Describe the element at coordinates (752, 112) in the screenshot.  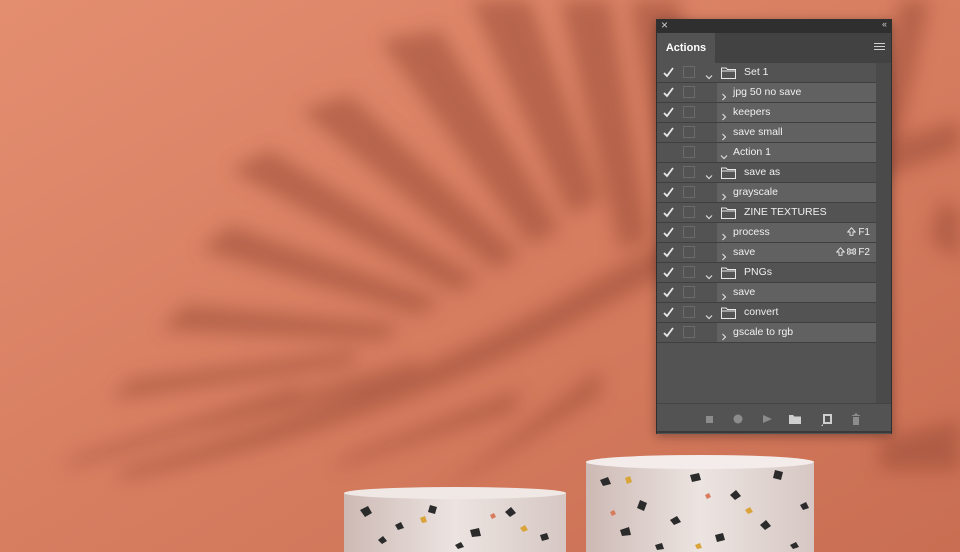
I see `row-label: keepers` at that location.